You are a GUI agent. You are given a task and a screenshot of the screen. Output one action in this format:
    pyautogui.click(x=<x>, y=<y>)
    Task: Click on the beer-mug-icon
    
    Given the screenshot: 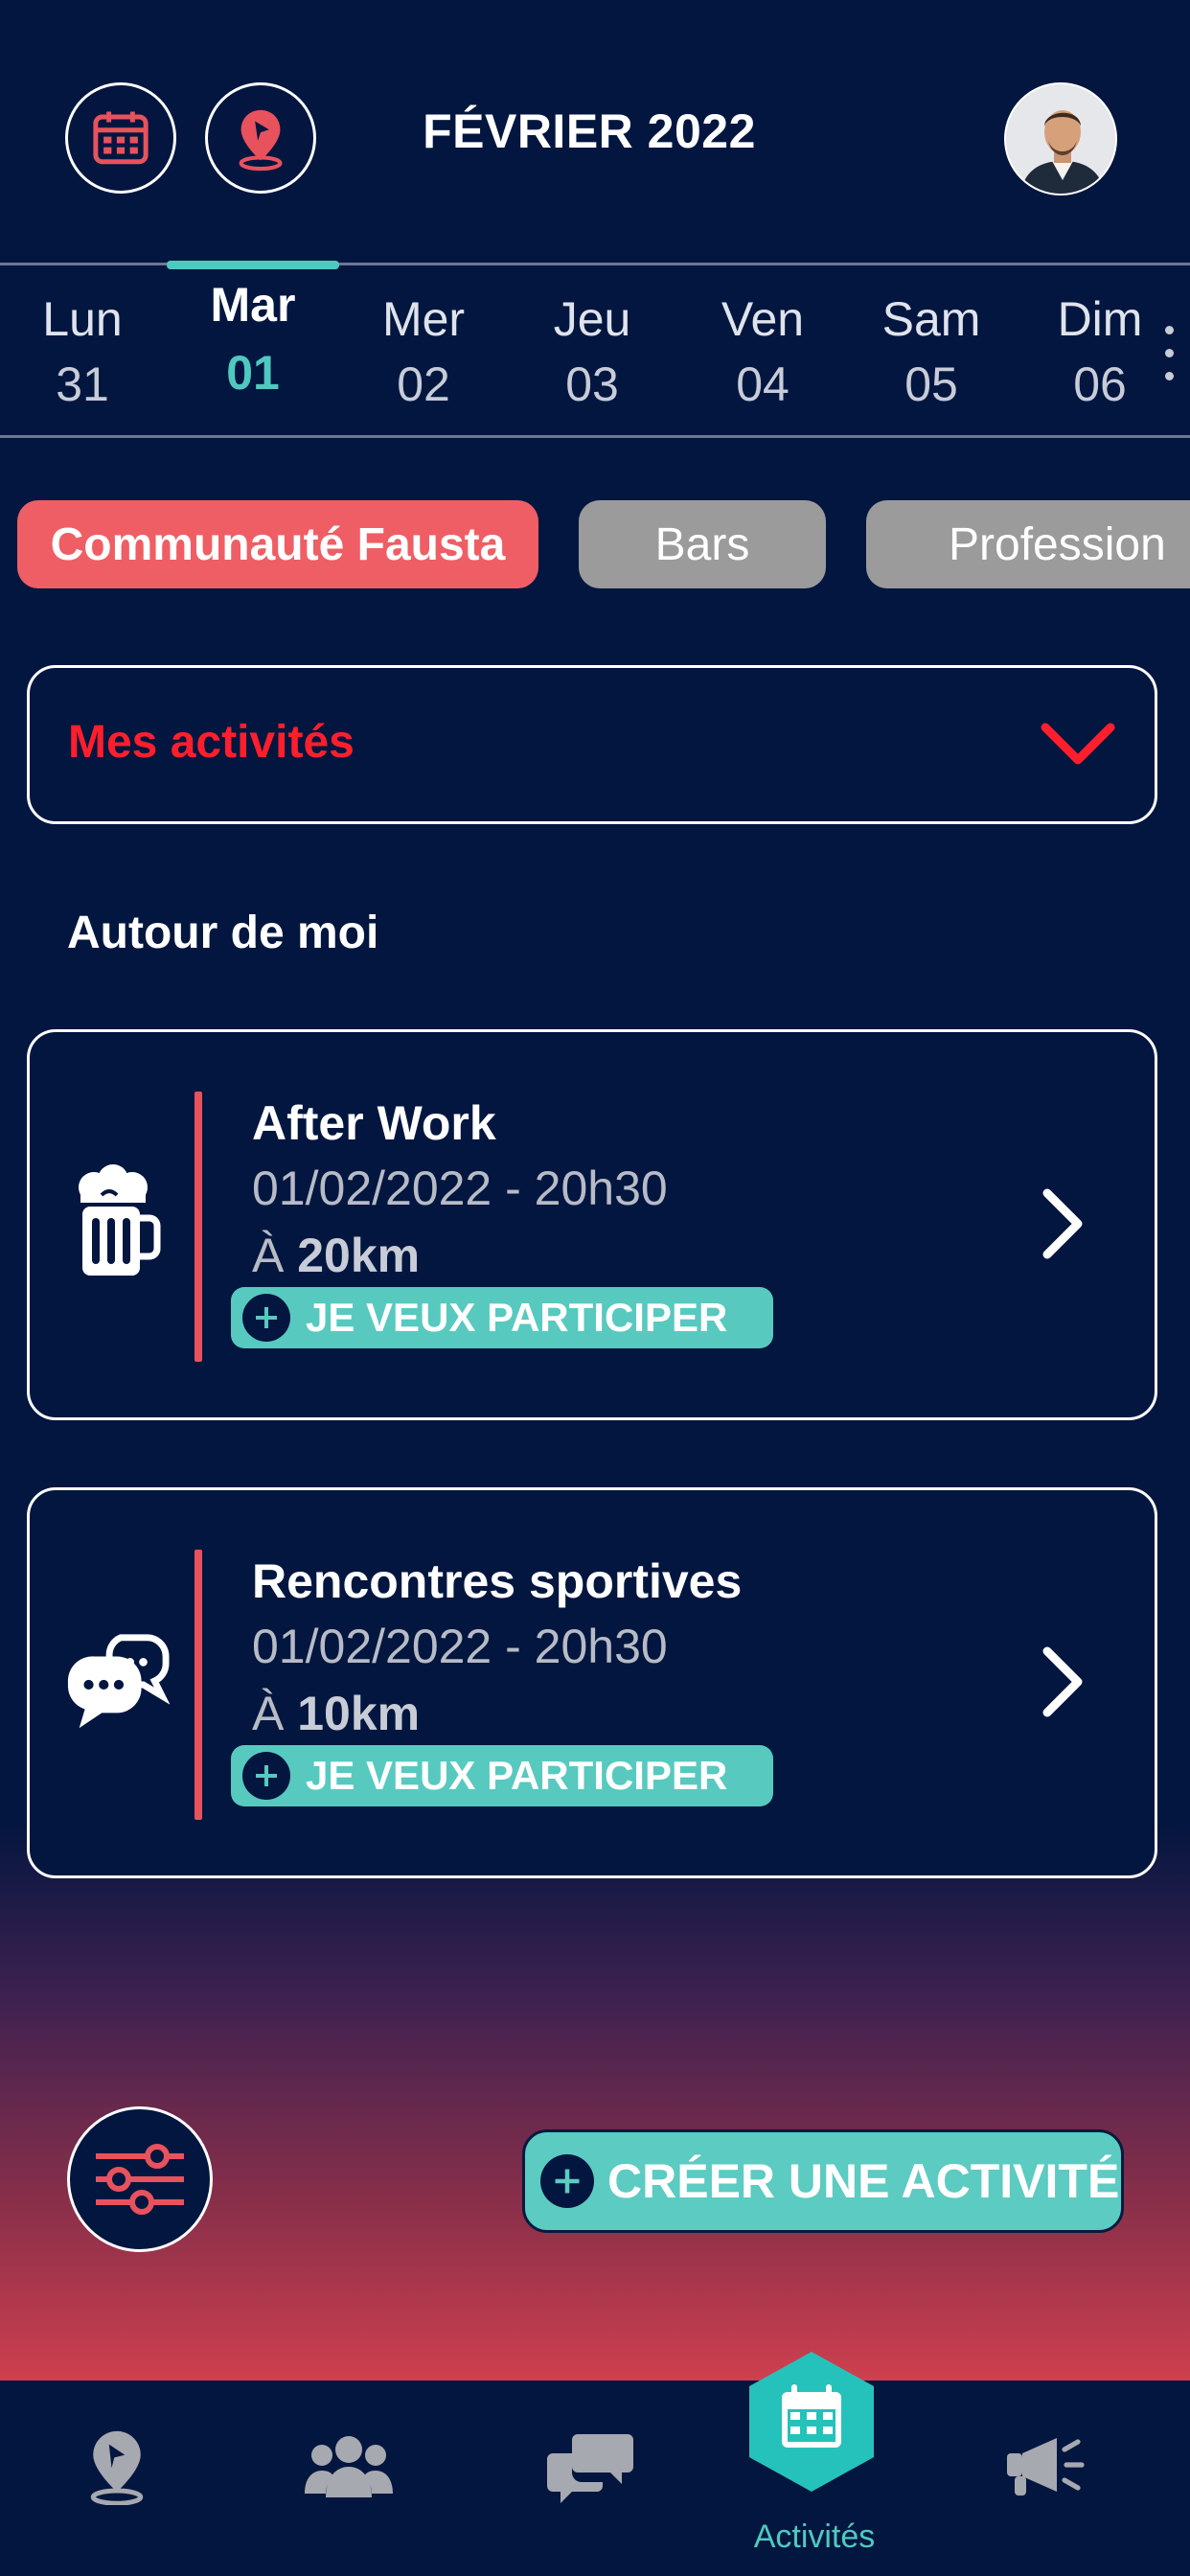 What is the action you would take?
    pyautogui.click(x=120, y=1220)
    